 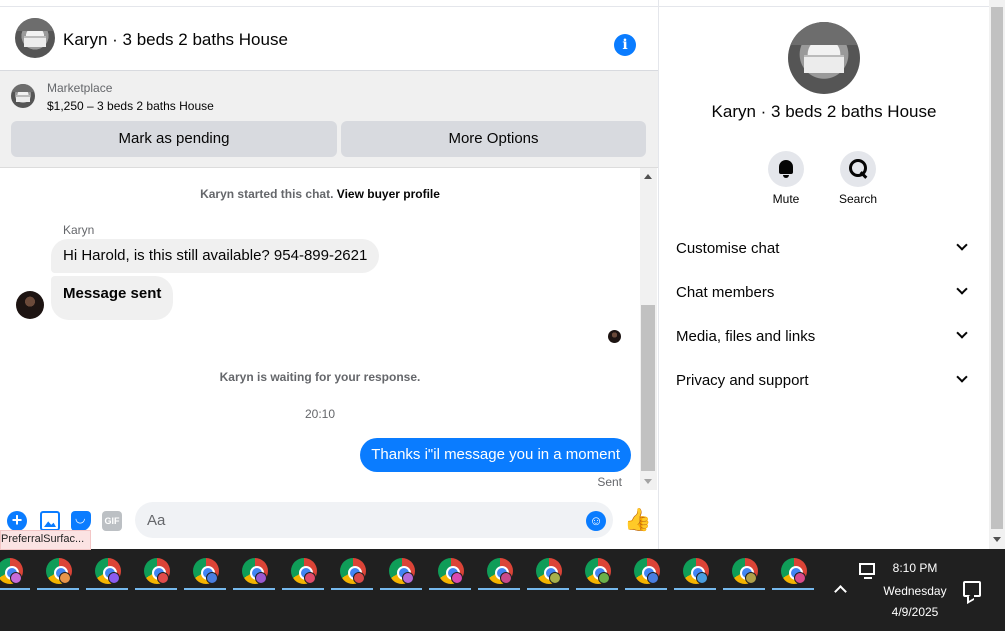 I want to click on section-label: Media, files and links, so click(x=746, y=336).